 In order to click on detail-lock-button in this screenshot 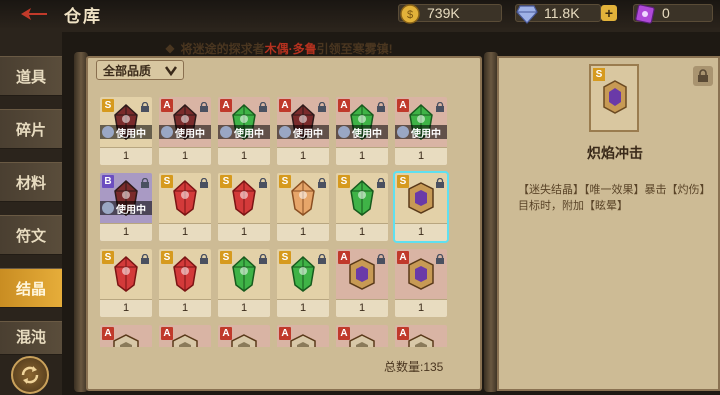, I will do `click(703, 76)`.